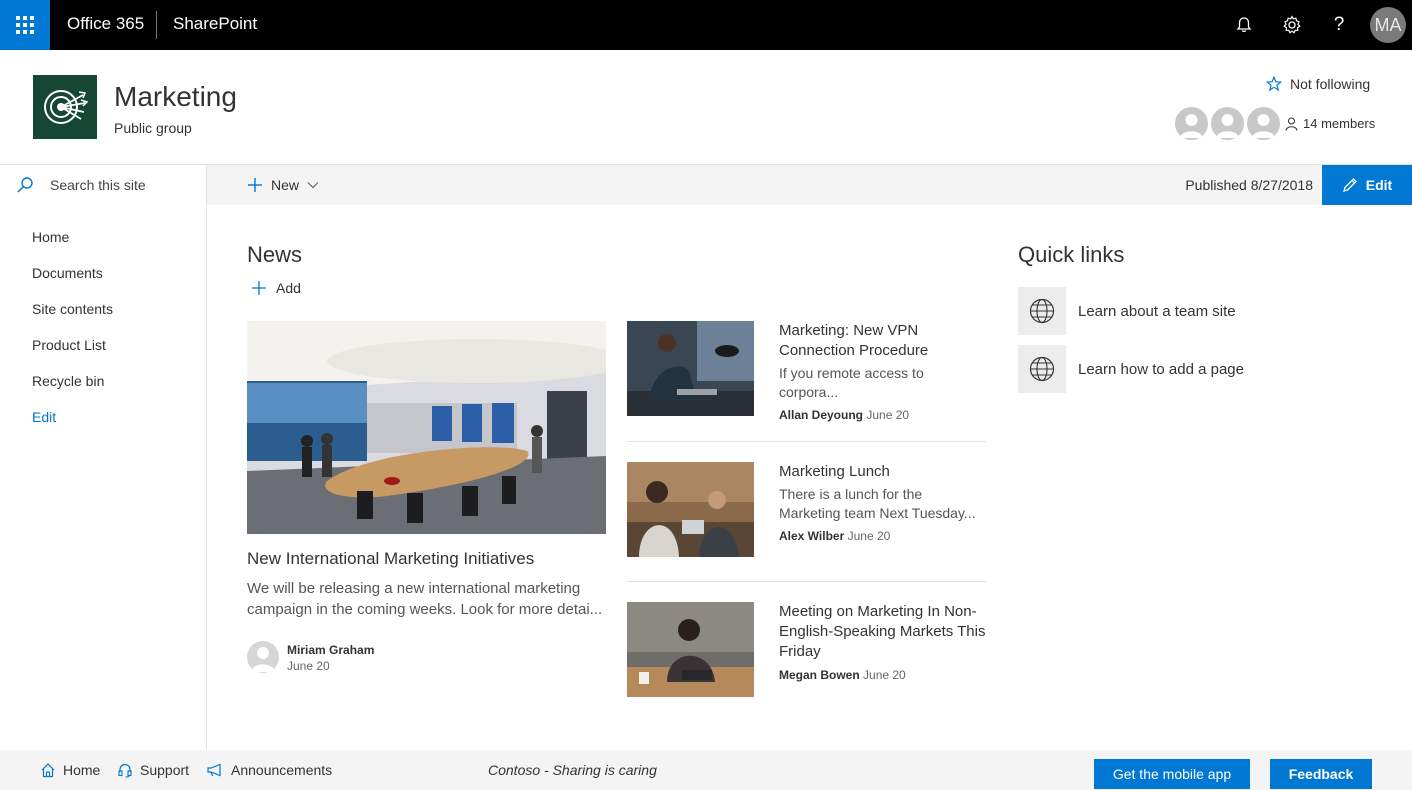 Image resolution: width=1412 pixels, height=790 pixels. I want to click on megaphone-icon, so click(214, 770).